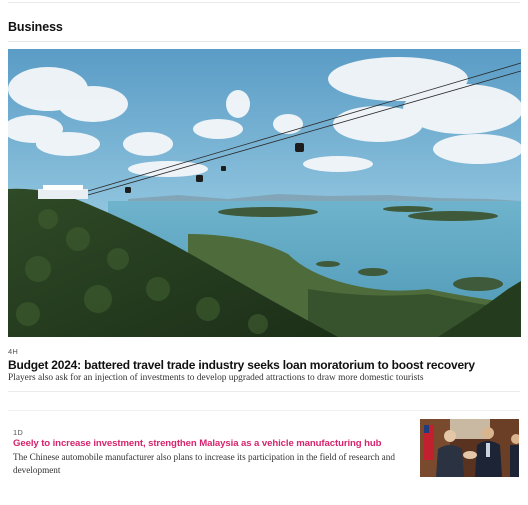  Describe the element at coordinates (13, 351) in the screenshot. I see `hero-timestamp: 4H` at that location.